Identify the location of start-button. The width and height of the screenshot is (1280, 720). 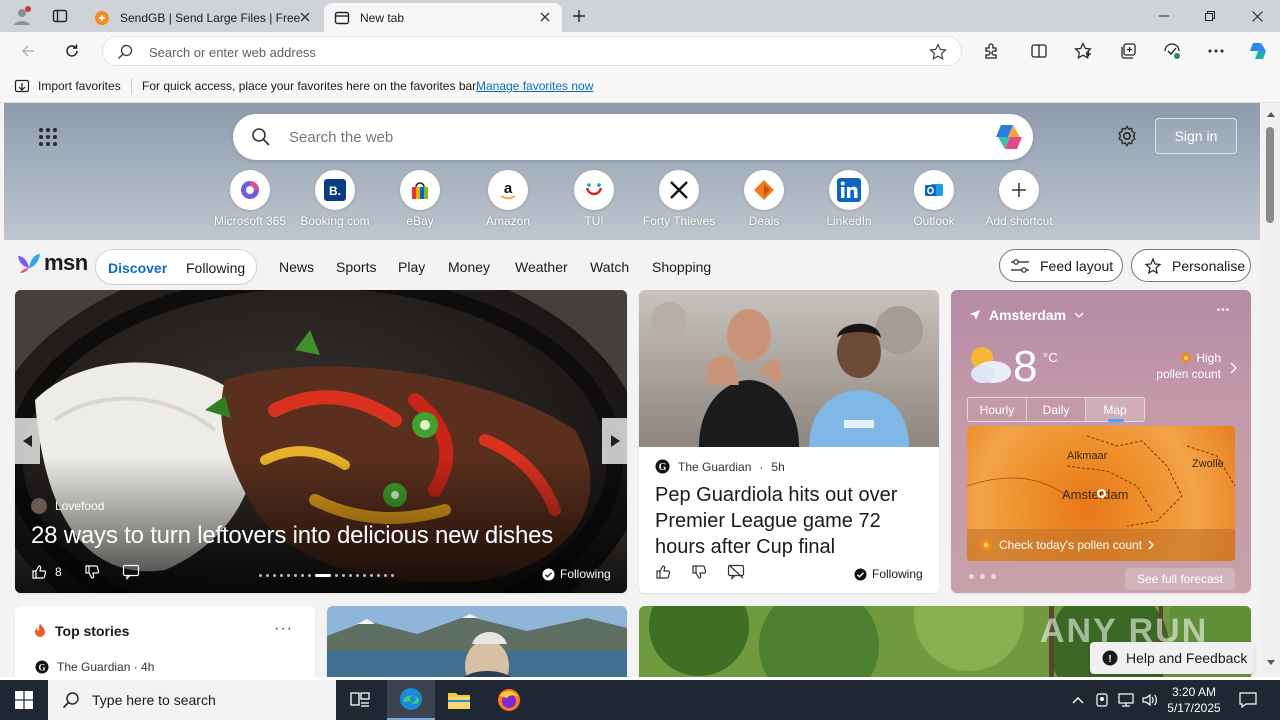
(24, 700).